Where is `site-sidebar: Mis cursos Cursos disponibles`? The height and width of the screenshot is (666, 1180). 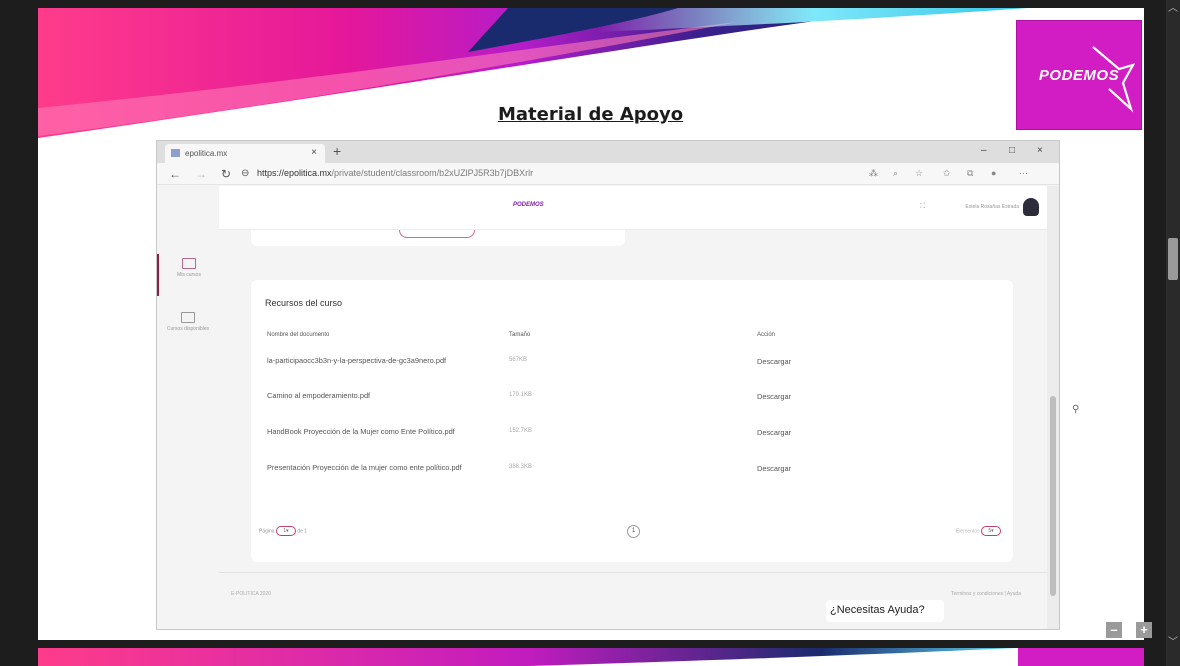
site-sidebar: Mis cursos Cursos disponibles is located at coordinates (188, 429).